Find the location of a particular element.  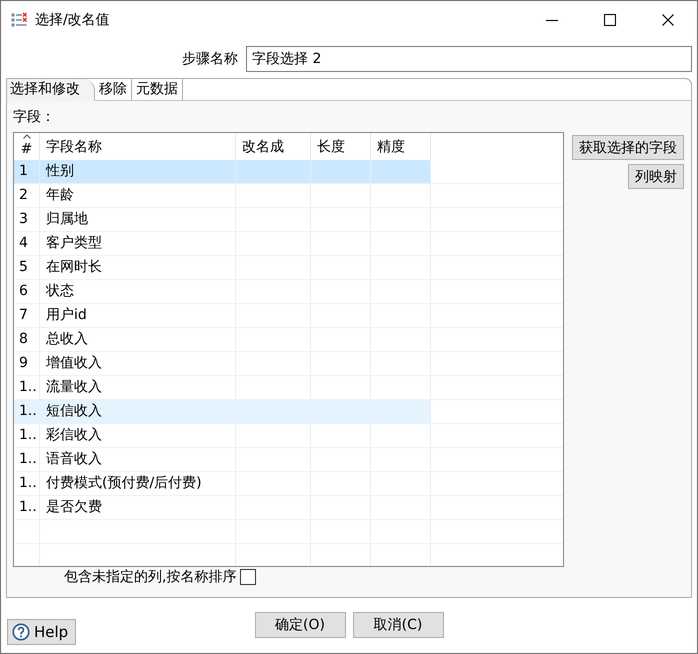

table-row: 6 状态 is located at coordinates (222, 292).